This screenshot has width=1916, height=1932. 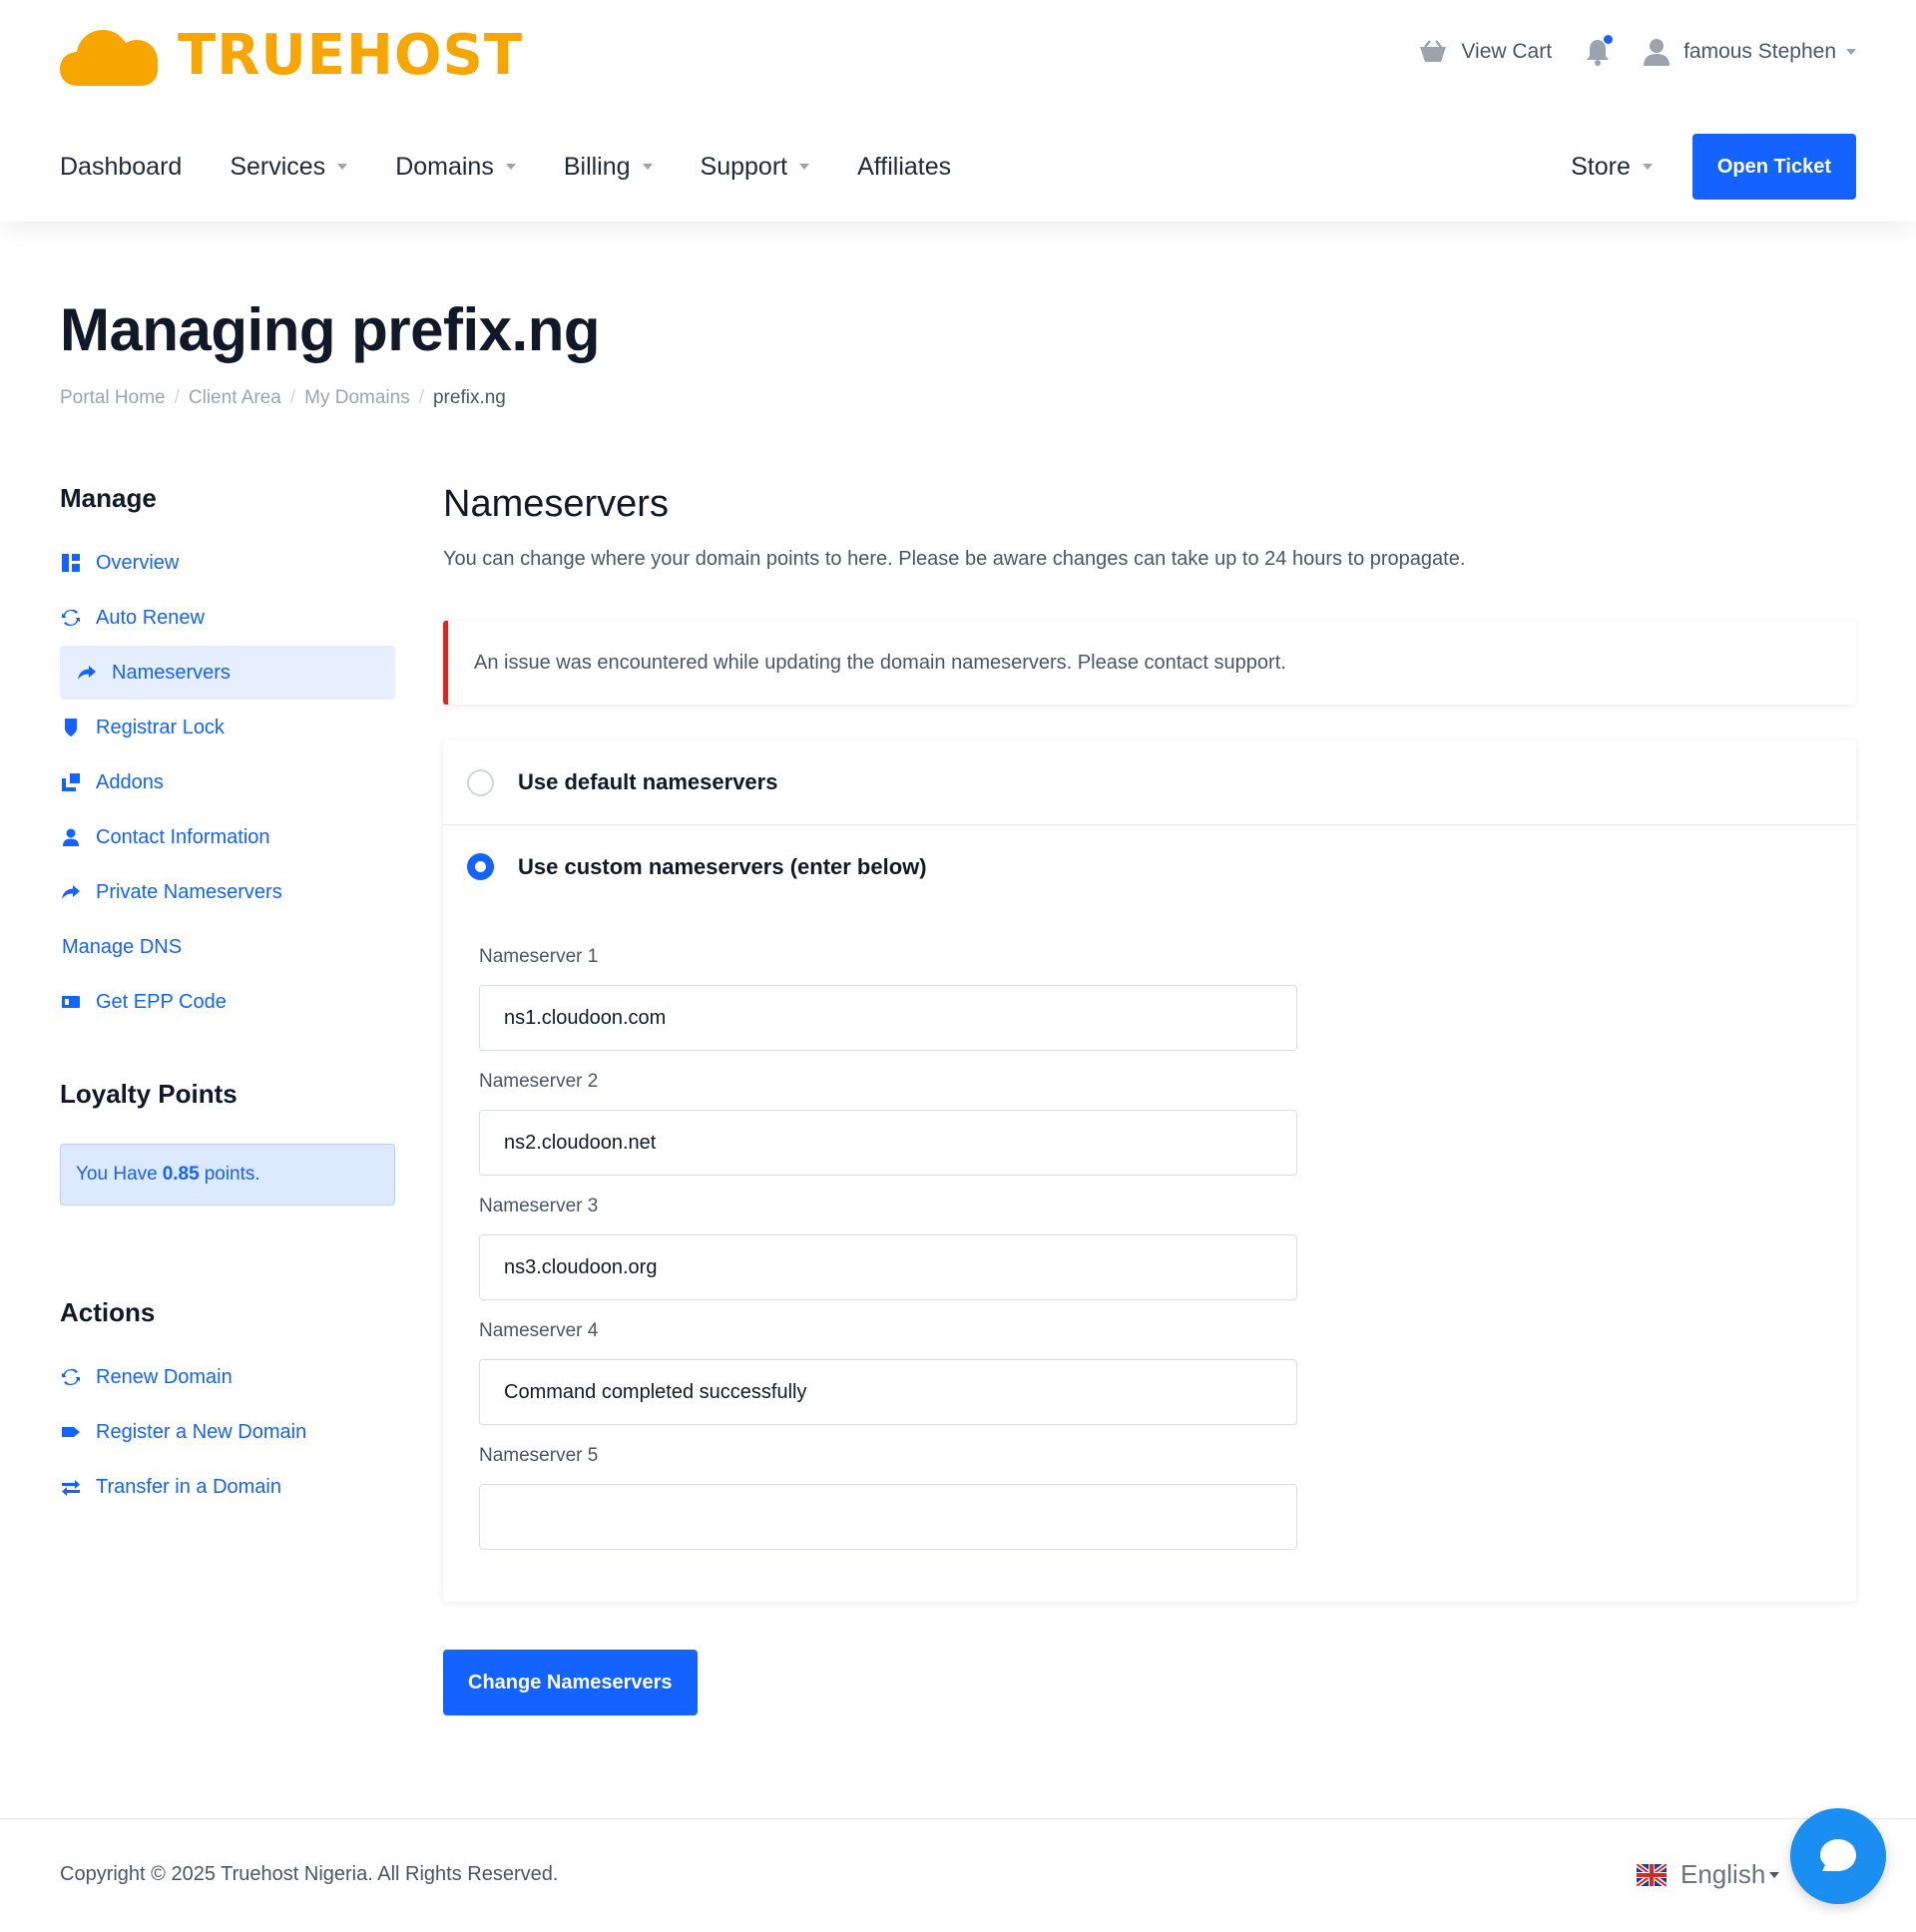 What do you see at coordinates (888, 1267) in the screenshot?
I see `nameserver-3-input` at bounding box center [888, 1267].